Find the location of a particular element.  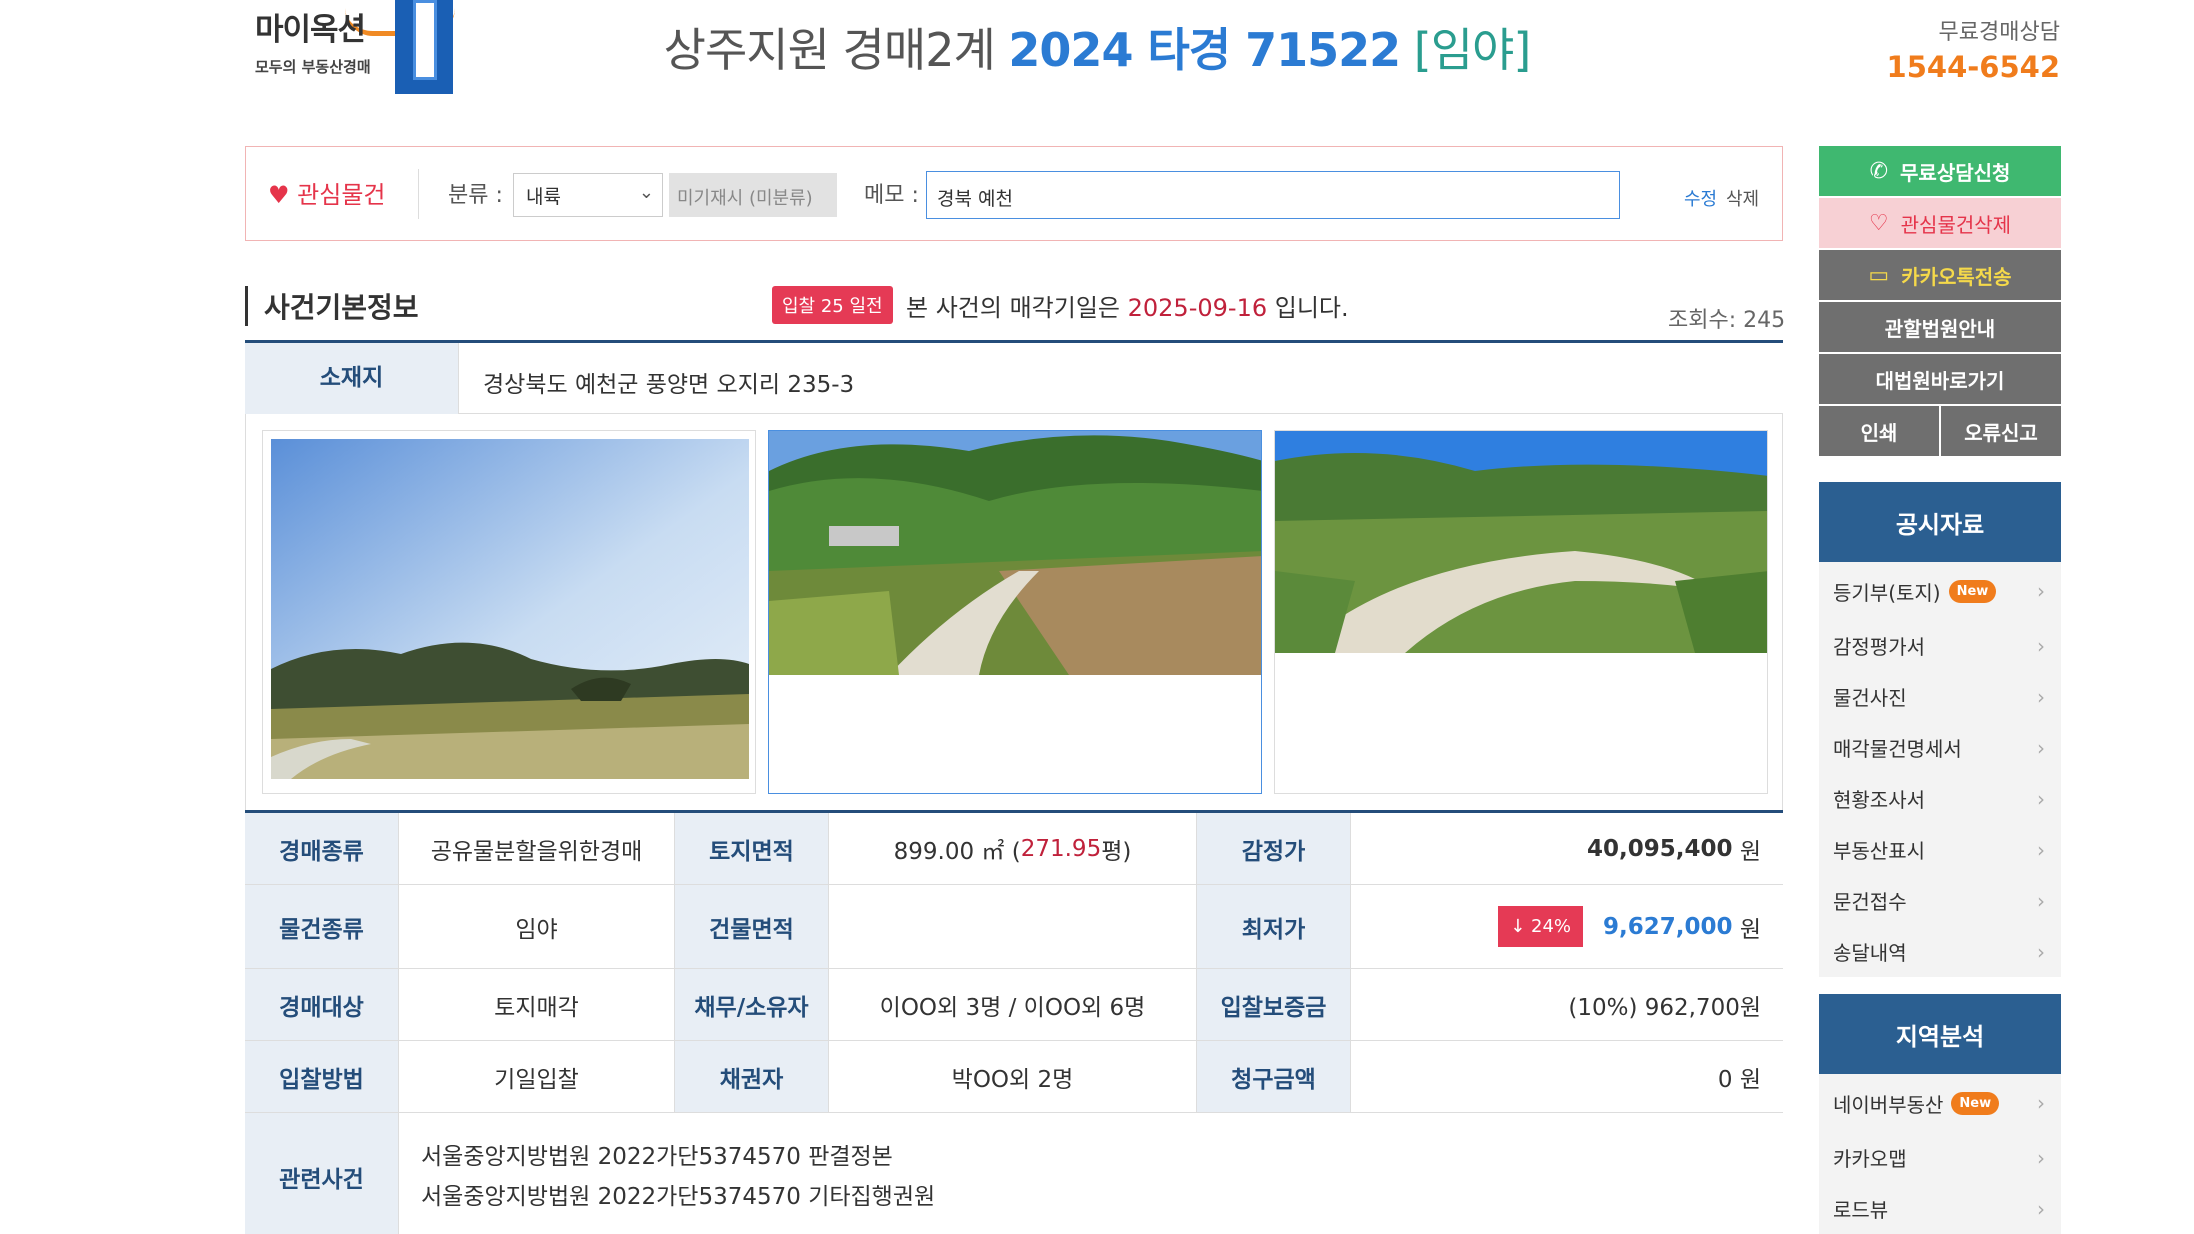

sale-date-note: 본 사건의 매각기일은 2025-09-16 입니다. is located at coordinates (1127, 305).